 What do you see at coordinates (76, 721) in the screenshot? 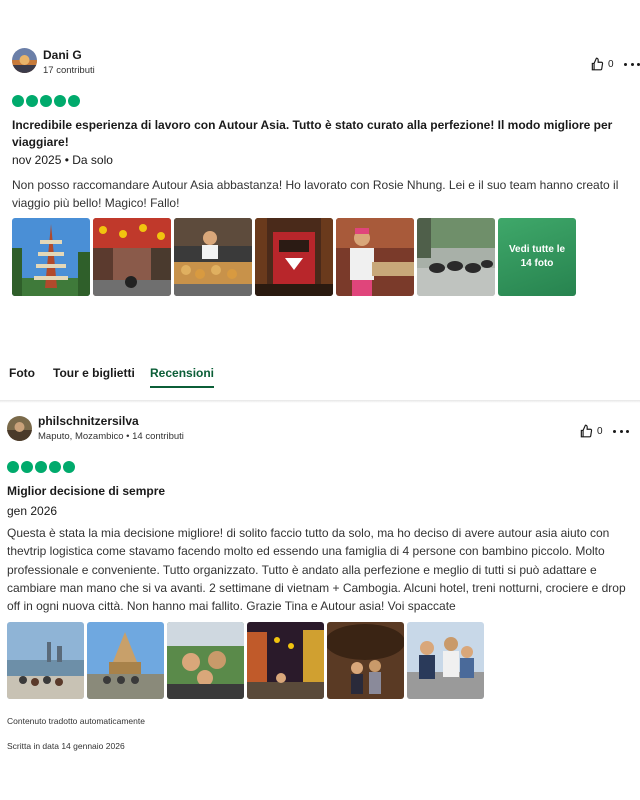
I see `translation-note: Contenuto tradotto automaticamente` at bounding box center [76, 721].